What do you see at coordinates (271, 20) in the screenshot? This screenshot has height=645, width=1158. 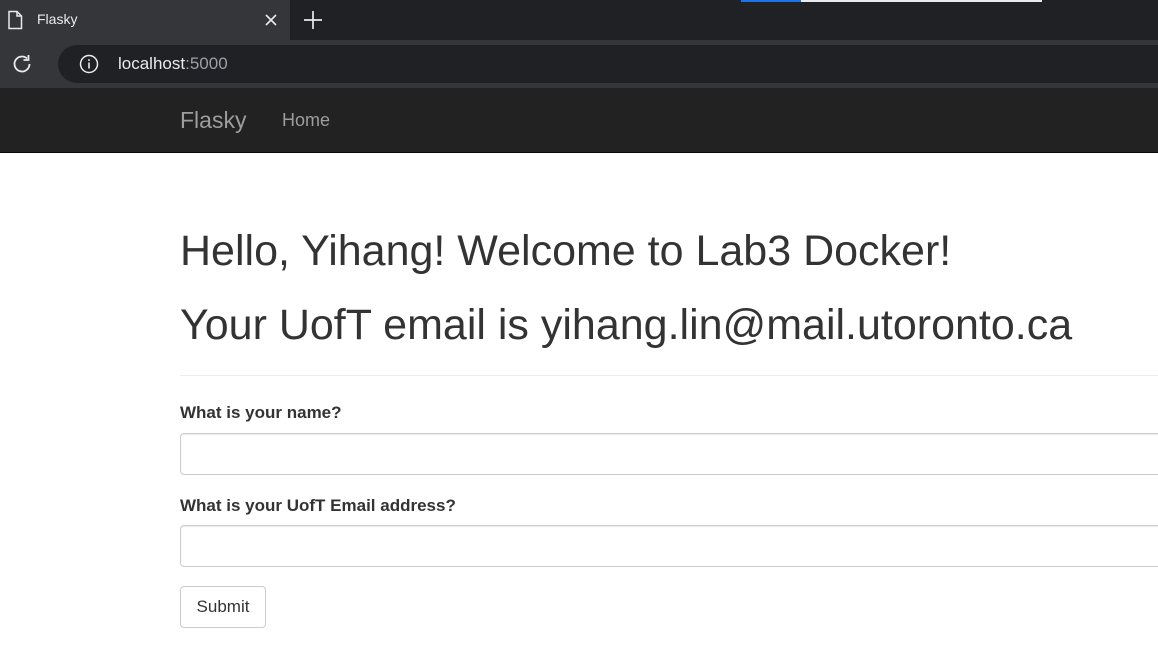 I see `close-icon` at bounding box center [271, 20].